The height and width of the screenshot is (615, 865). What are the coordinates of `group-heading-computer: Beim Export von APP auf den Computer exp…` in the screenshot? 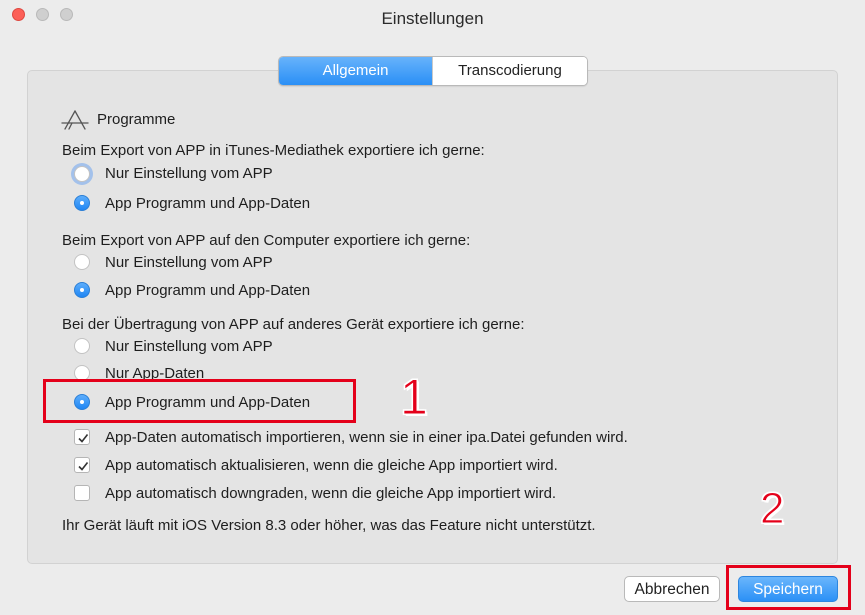 It's located at (266, 240).